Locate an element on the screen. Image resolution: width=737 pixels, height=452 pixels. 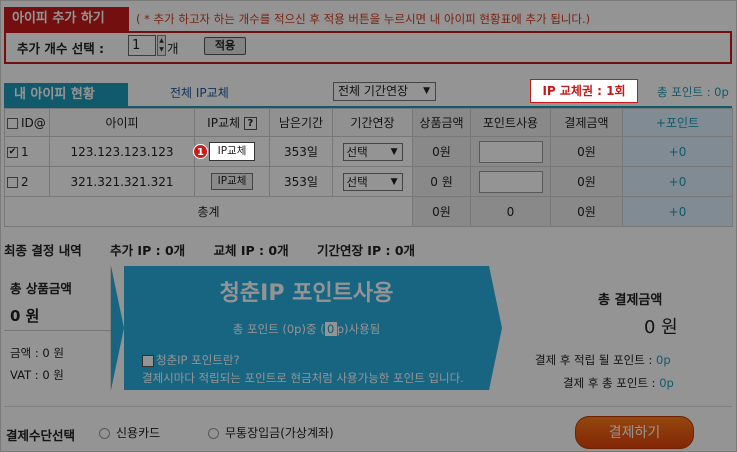
point-use-value: 0 is located at coordinates (330, 329).